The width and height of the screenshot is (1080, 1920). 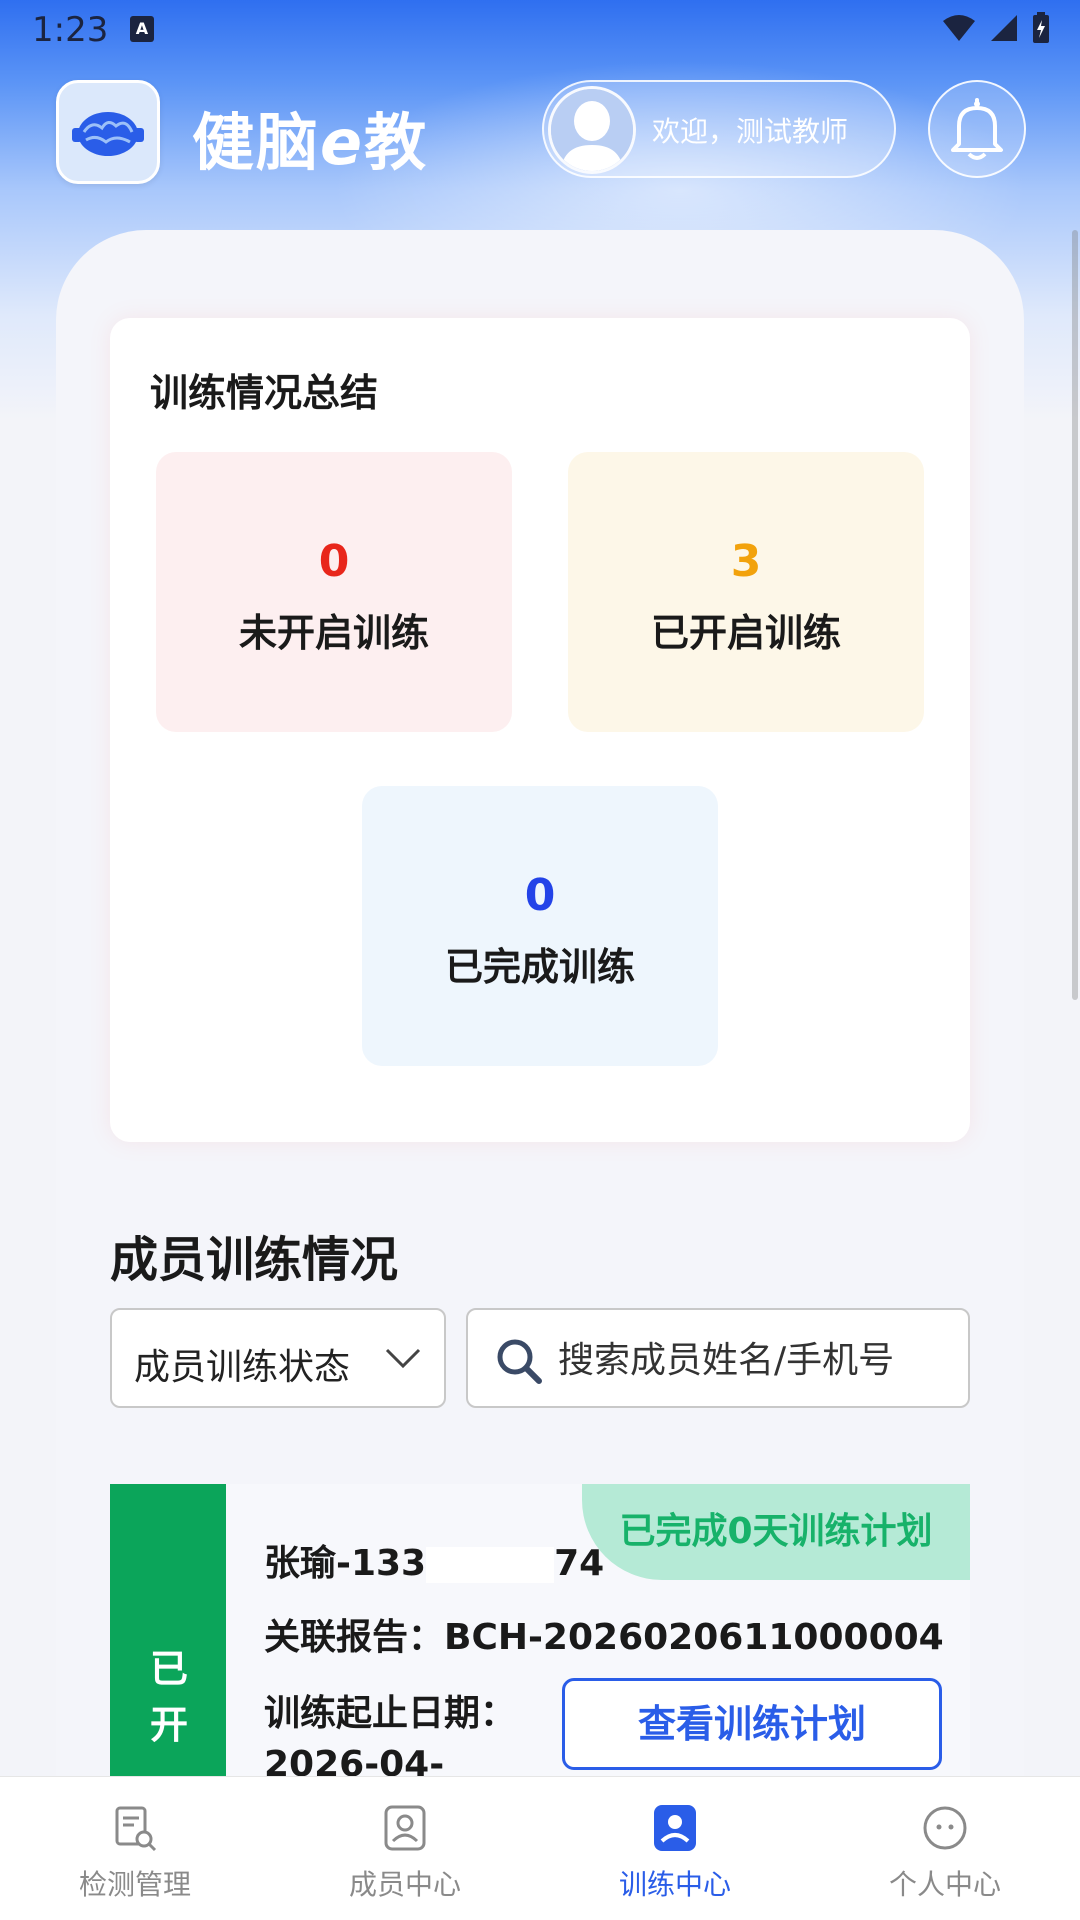 I want to click on member-search-box, so click(x=718, y=1358).